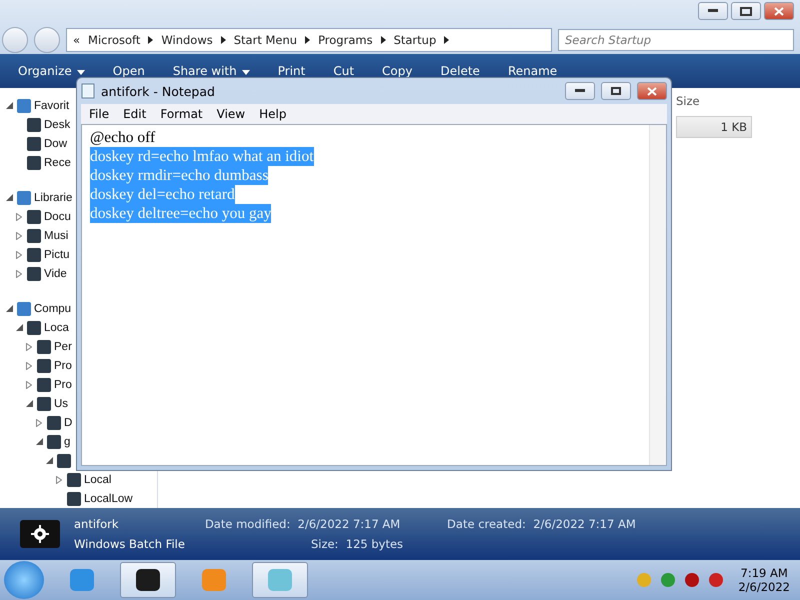  I want to click on menu-item: File, so click(99, 114).